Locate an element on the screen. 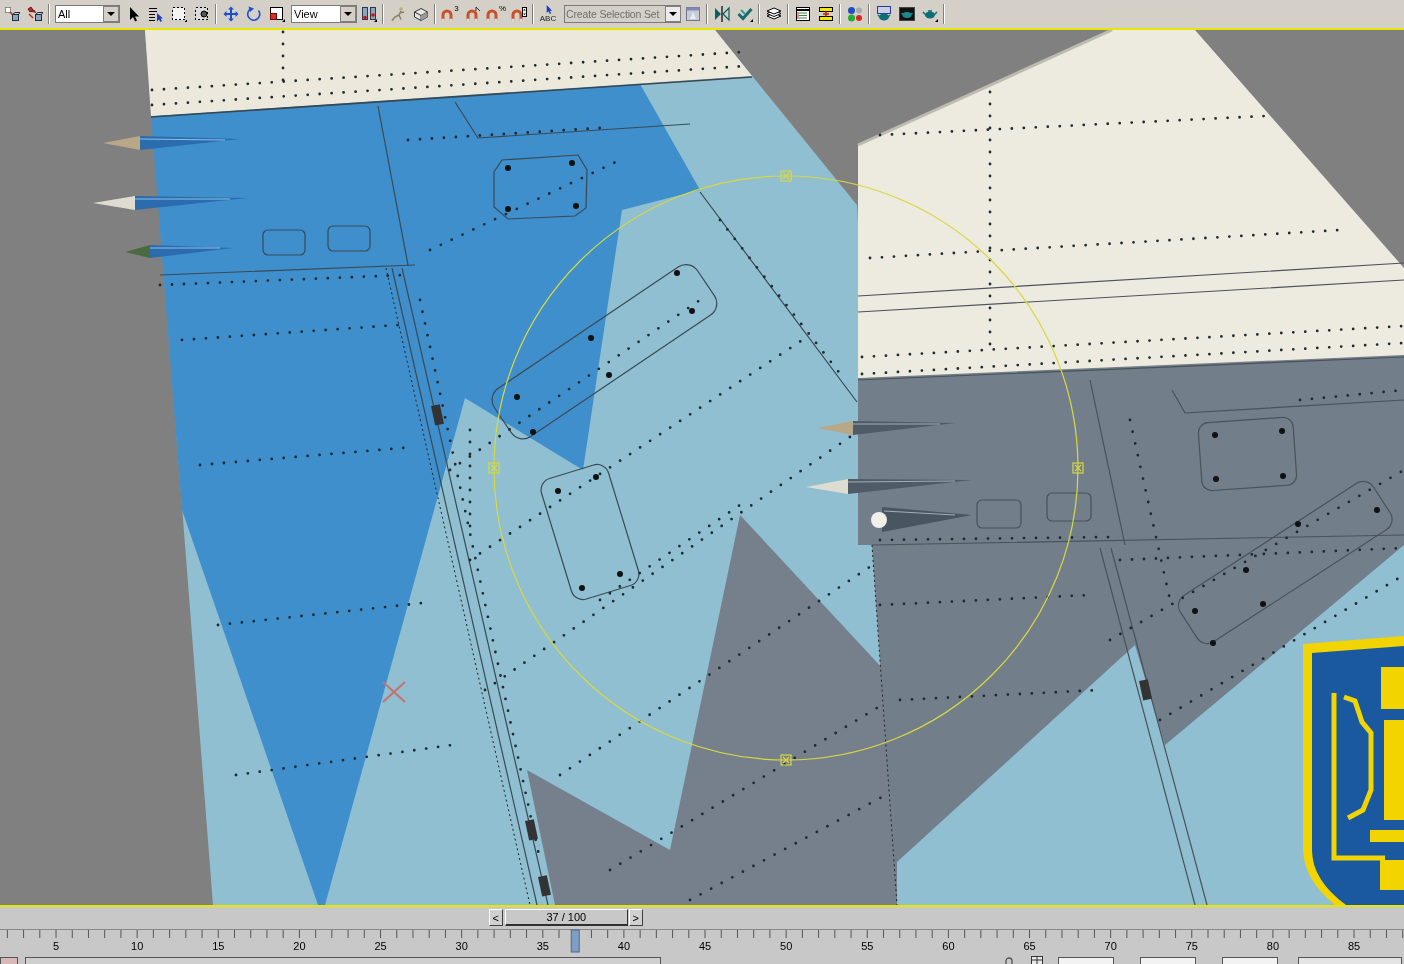 The height and width of the screenshot is (964, 1404). frame-number: 80 is located at coordinates (1273, 946).